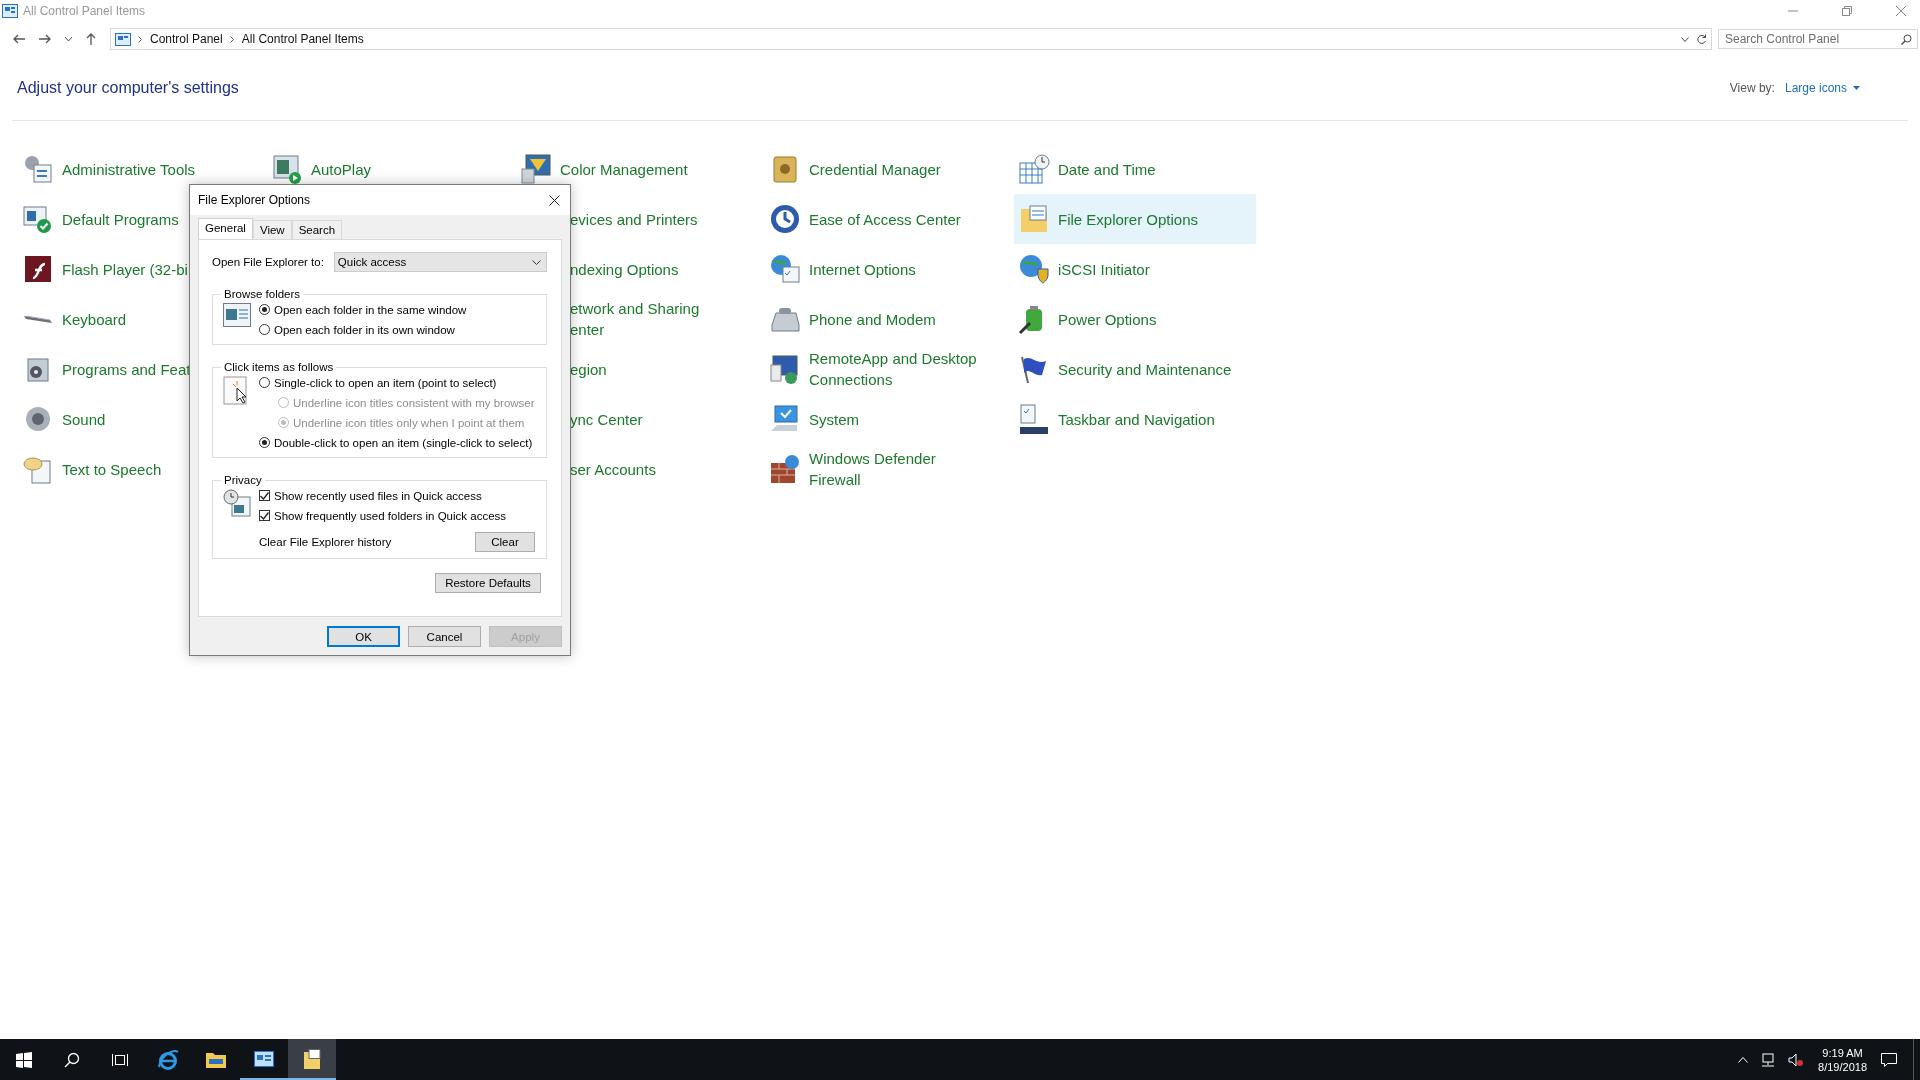  What do you see at coordinates (898, 369) in the screenshot?
I see `applet-link: RemoteApp and Desktop Connections` at bounding box center [898, 369].